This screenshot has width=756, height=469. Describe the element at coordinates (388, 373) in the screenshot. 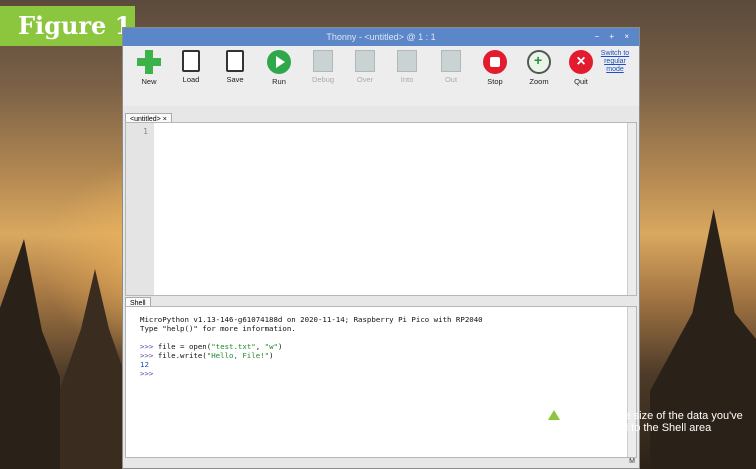

I see `shell-current-prompt: >>>` at that location.